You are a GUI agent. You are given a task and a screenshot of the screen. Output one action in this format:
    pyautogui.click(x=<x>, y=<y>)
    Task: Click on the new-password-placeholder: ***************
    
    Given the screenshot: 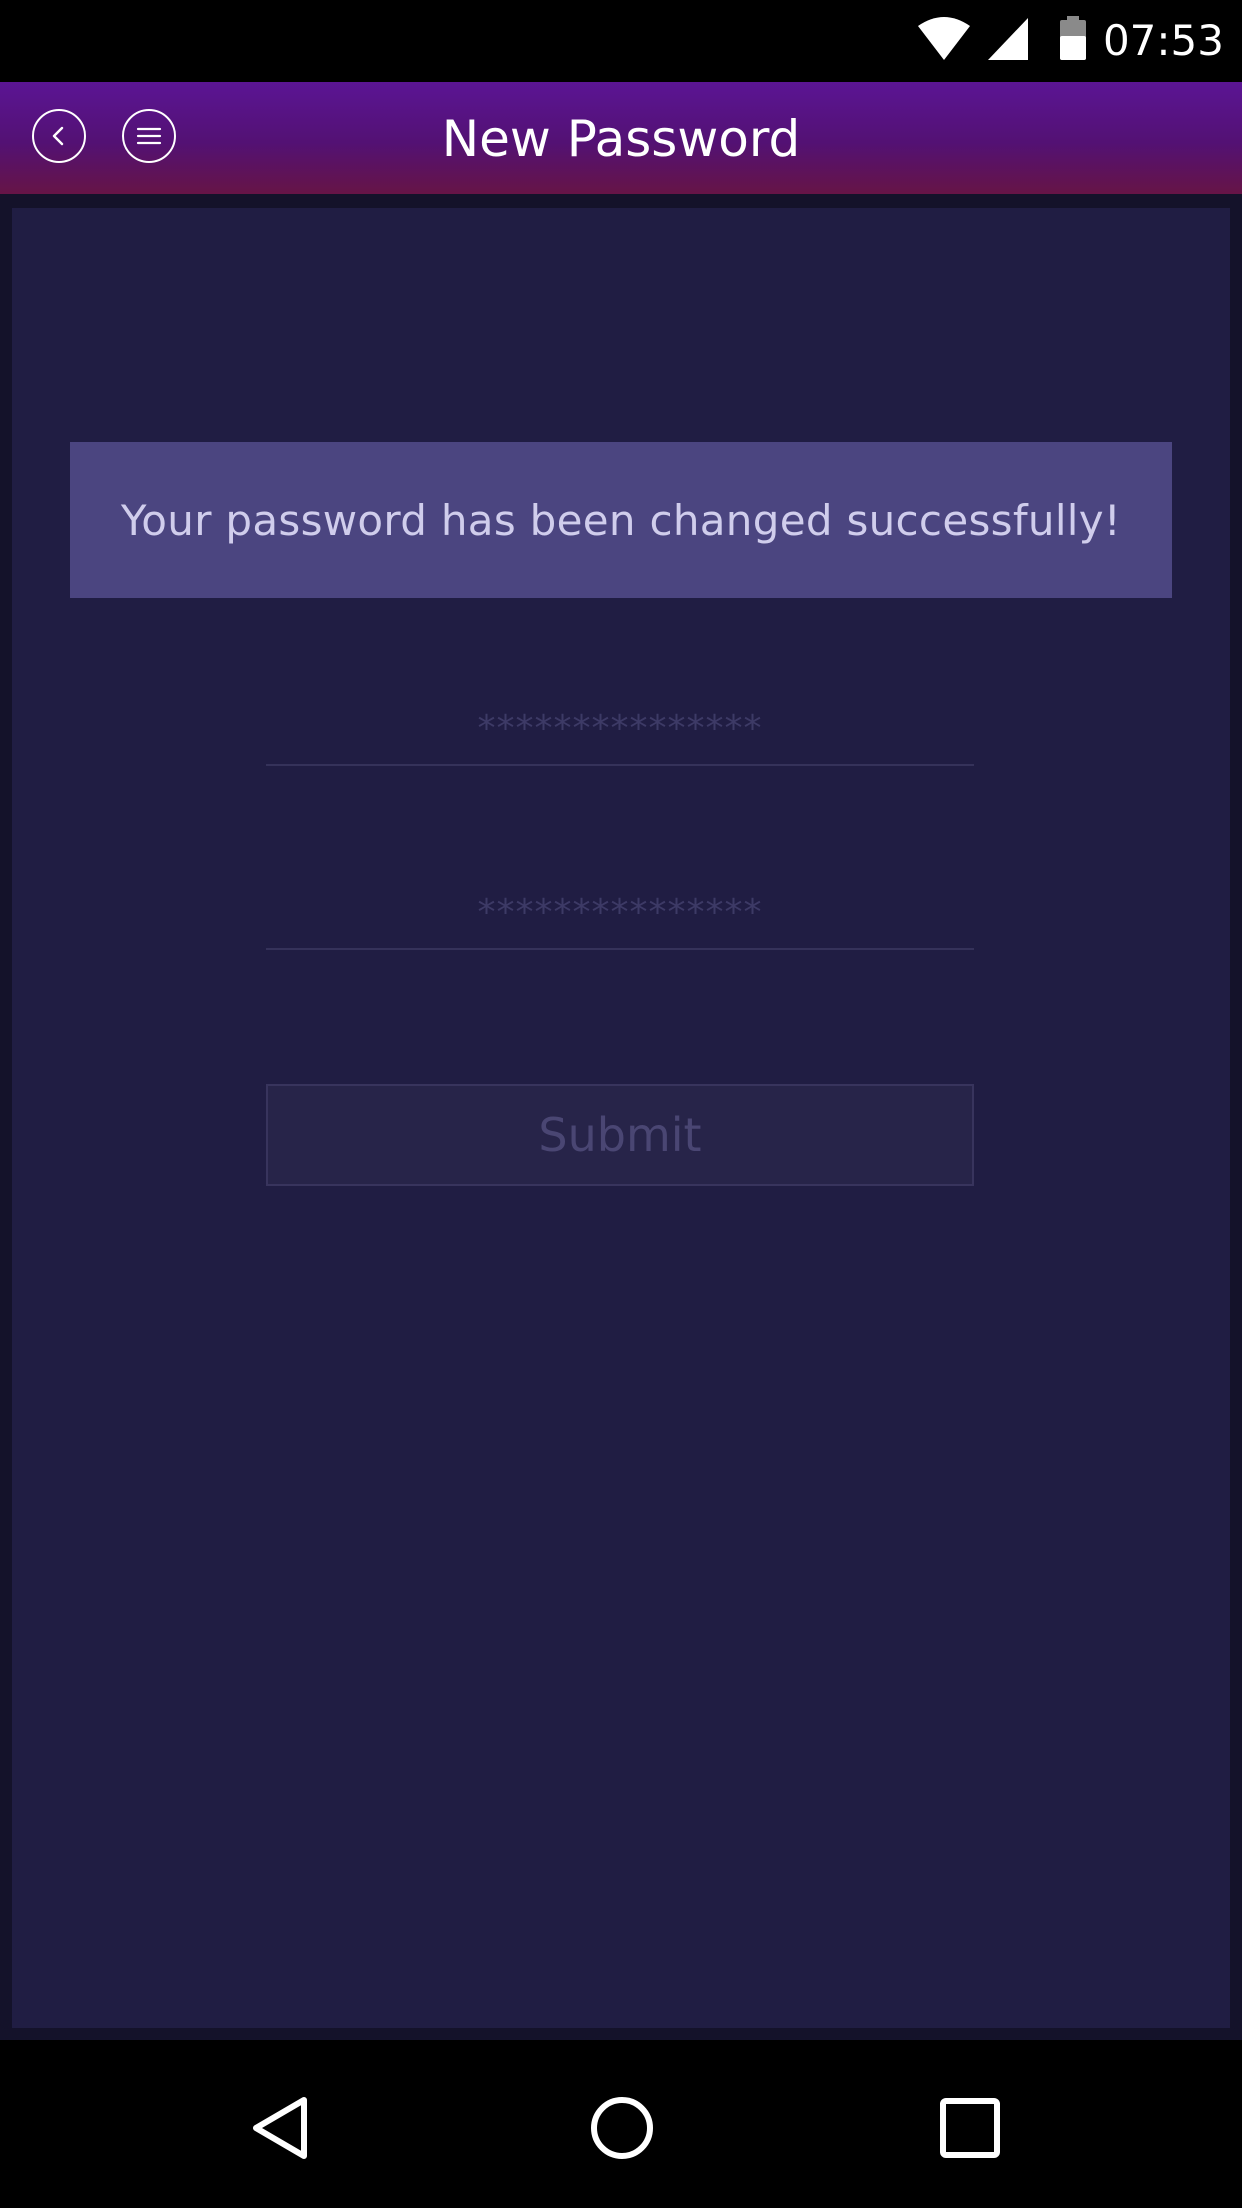 What is the action you would take?
    pyautogui.click(x=620, y=728)
    